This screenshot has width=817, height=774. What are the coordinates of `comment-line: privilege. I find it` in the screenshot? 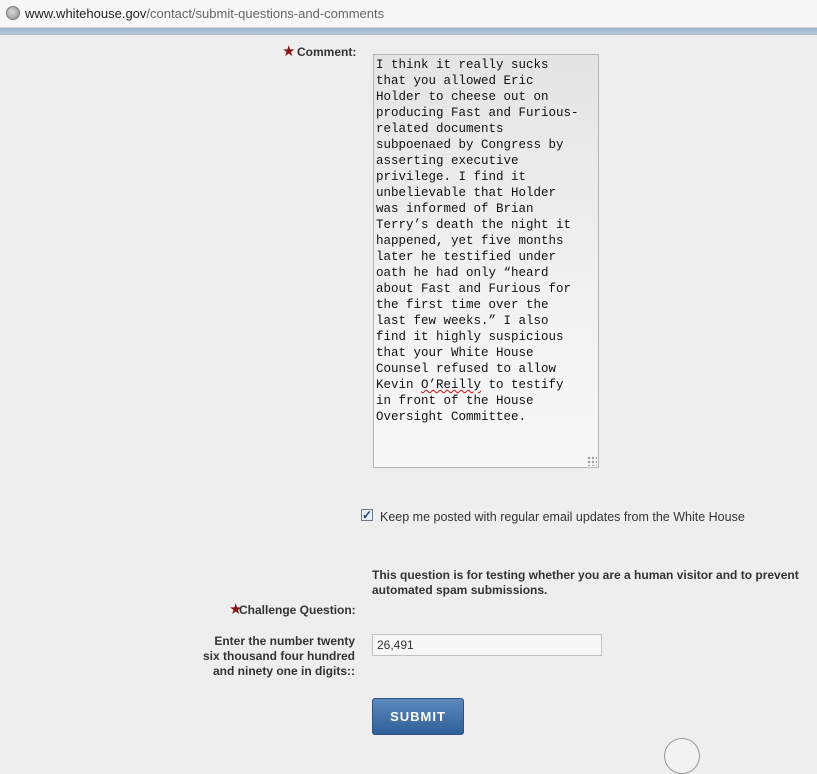 It's located at (451, 177).